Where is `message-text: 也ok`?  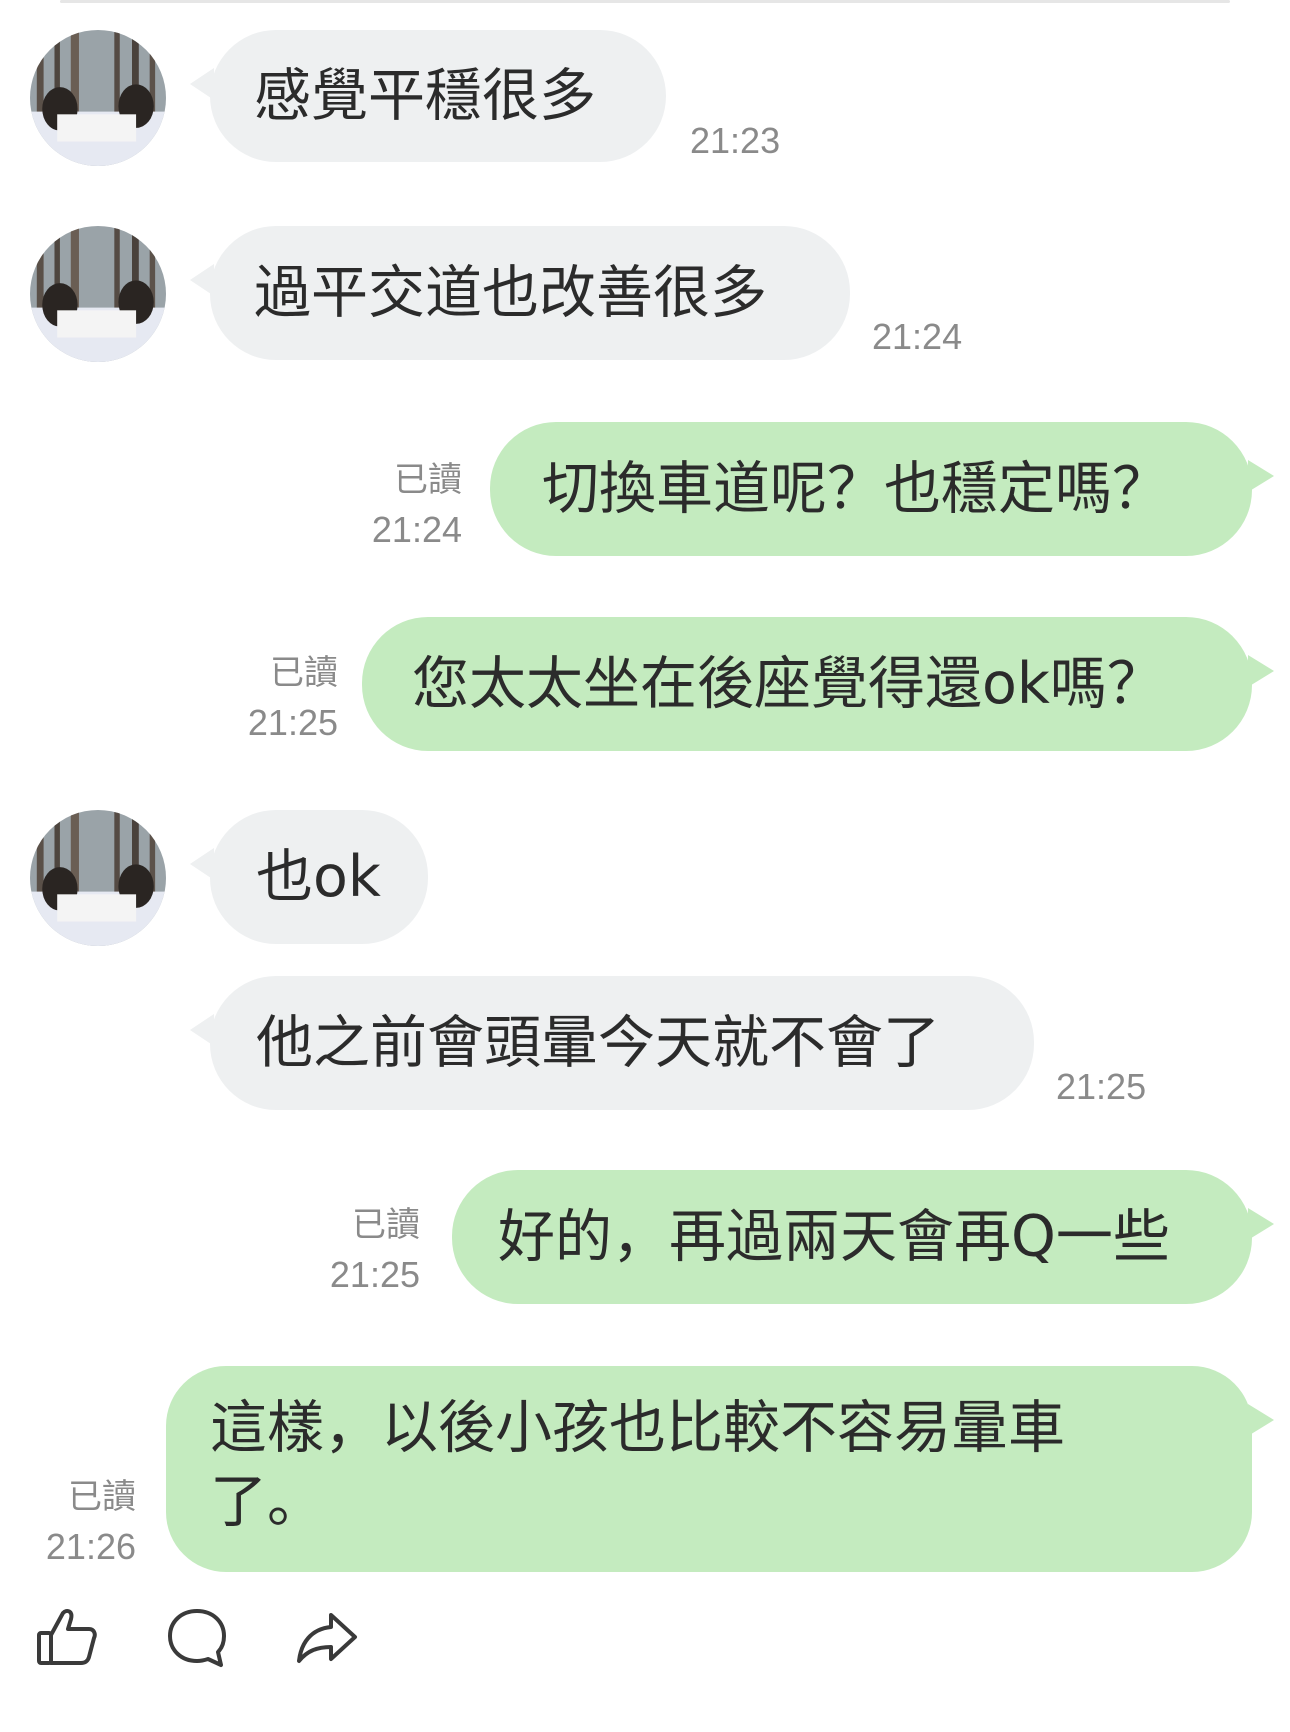
message-text: 也ok is located at coordinates (318, 877).